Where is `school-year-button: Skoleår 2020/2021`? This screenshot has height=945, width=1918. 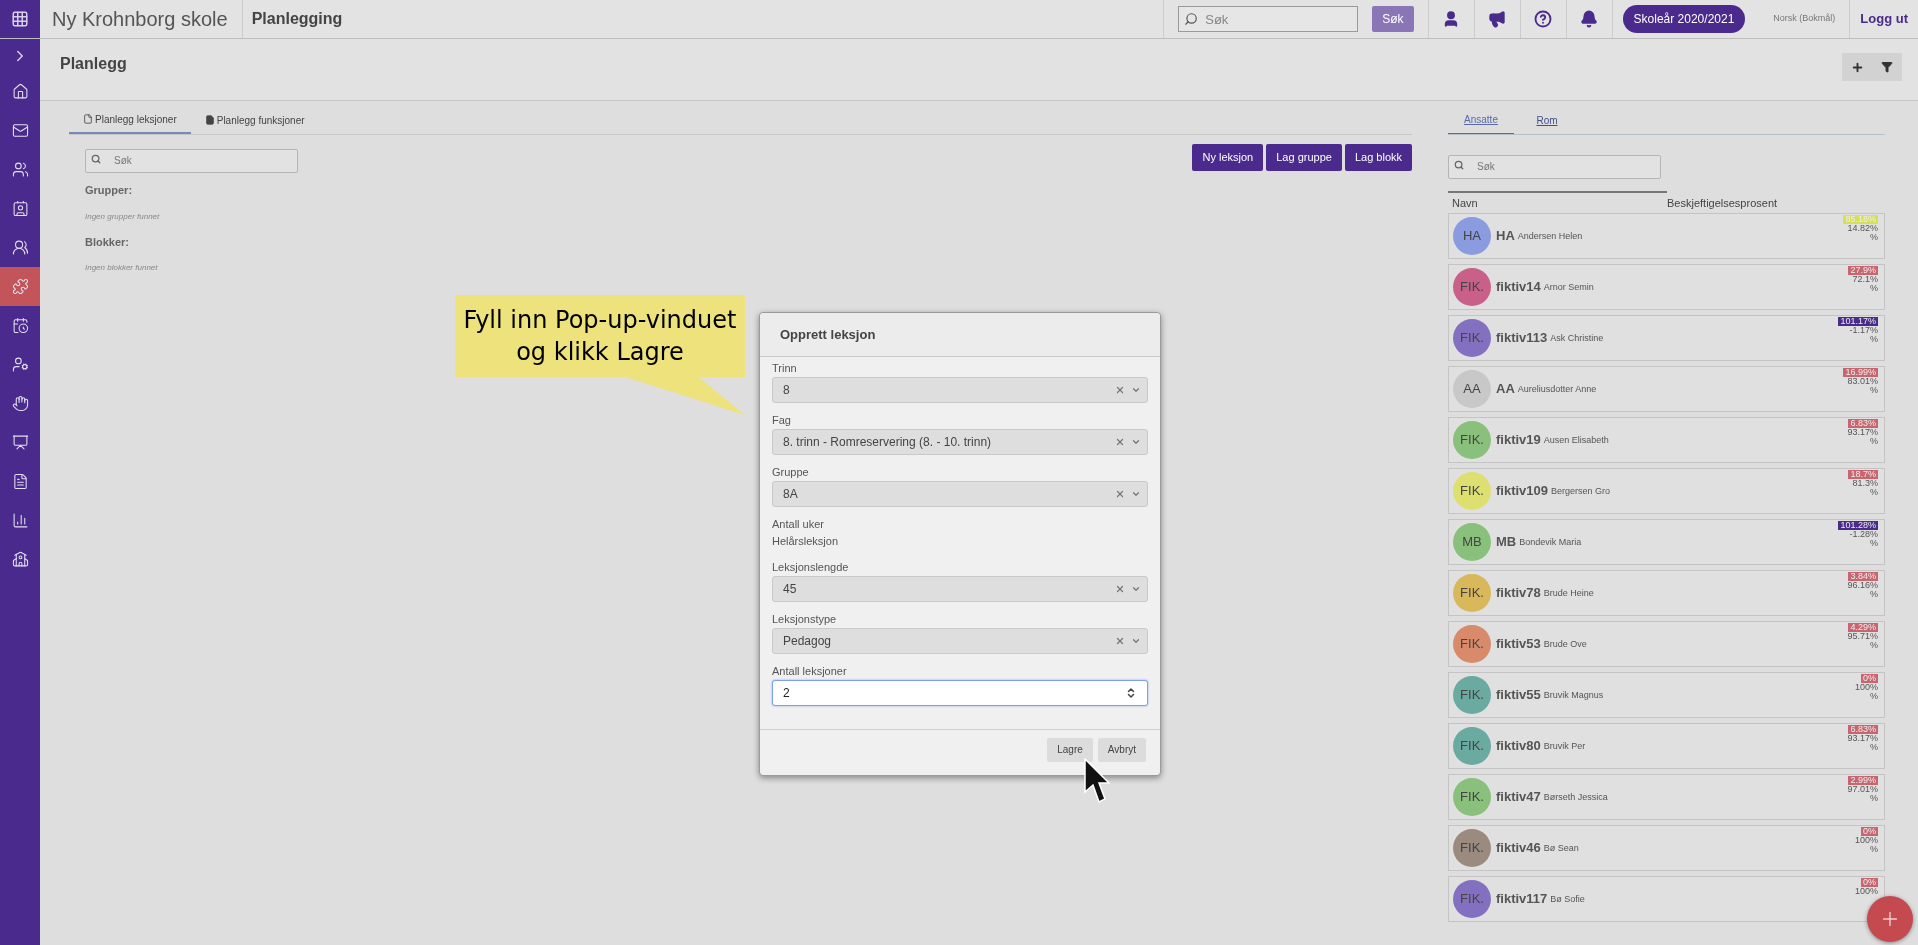
school-year-button: Skoleår 2020/2021 is located at coordinates (1684, 19).